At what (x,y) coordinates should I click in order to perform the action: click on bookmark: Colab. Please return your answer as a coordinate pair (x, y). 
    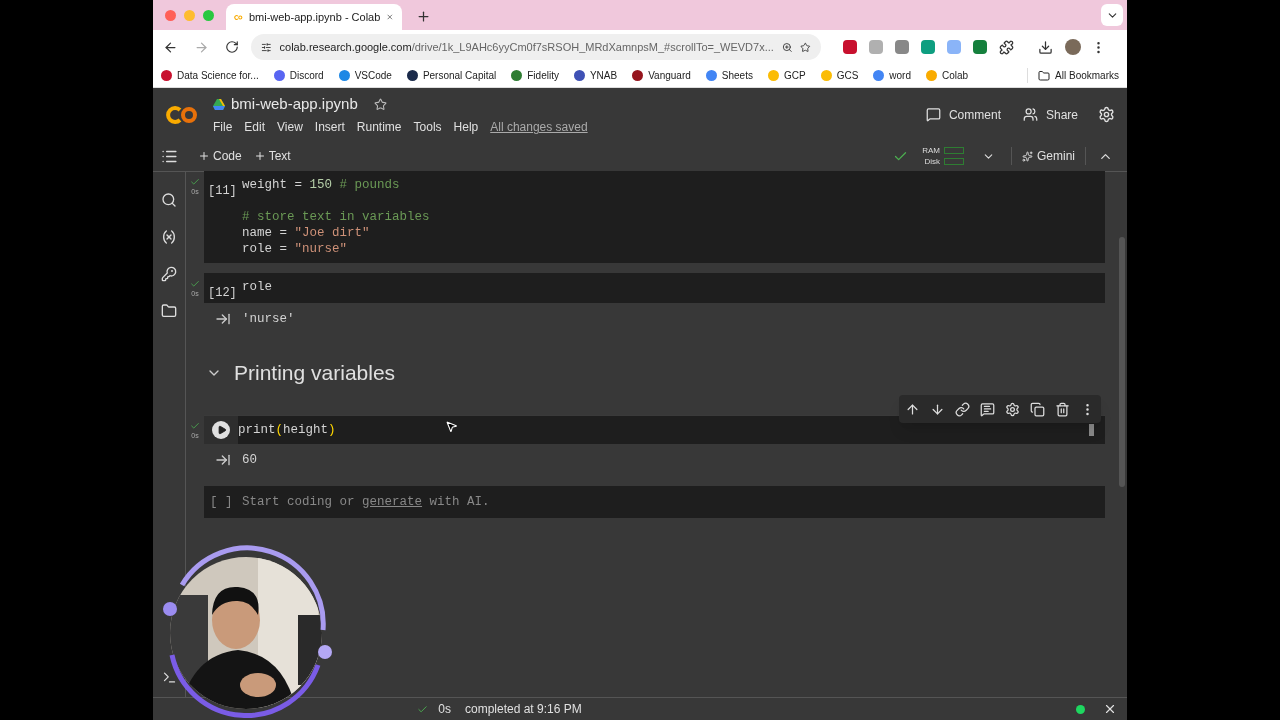
    Looking at the image, I should click on (947, 75).